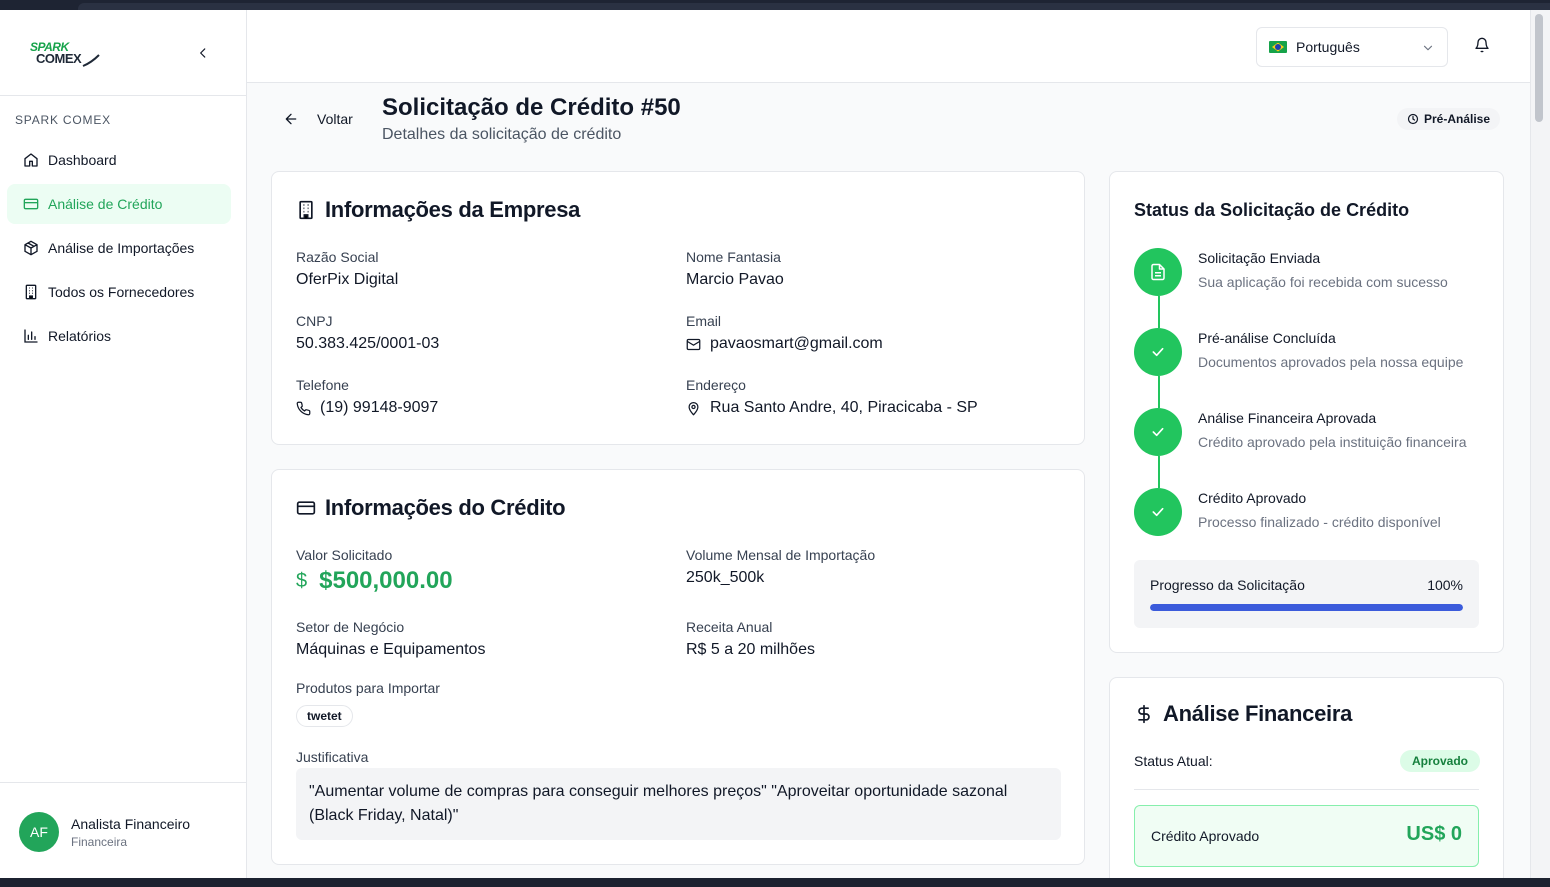  Describe the element at coordinates (337, 257) in the screenshot. I see `razao-social-label: Razão Social` at that location.